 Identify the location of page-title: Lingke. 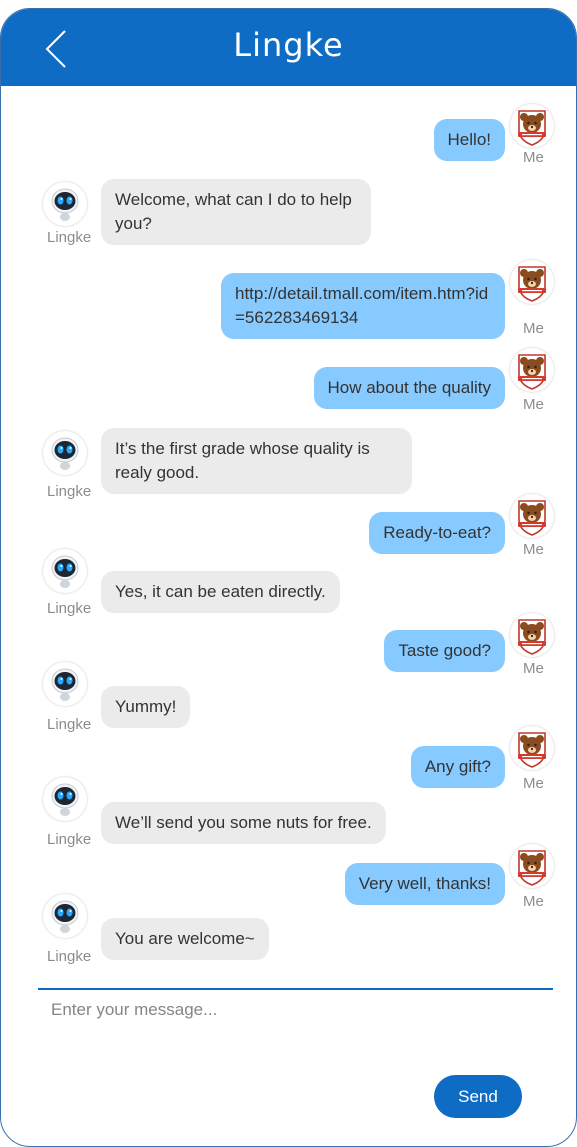
(288, 45).